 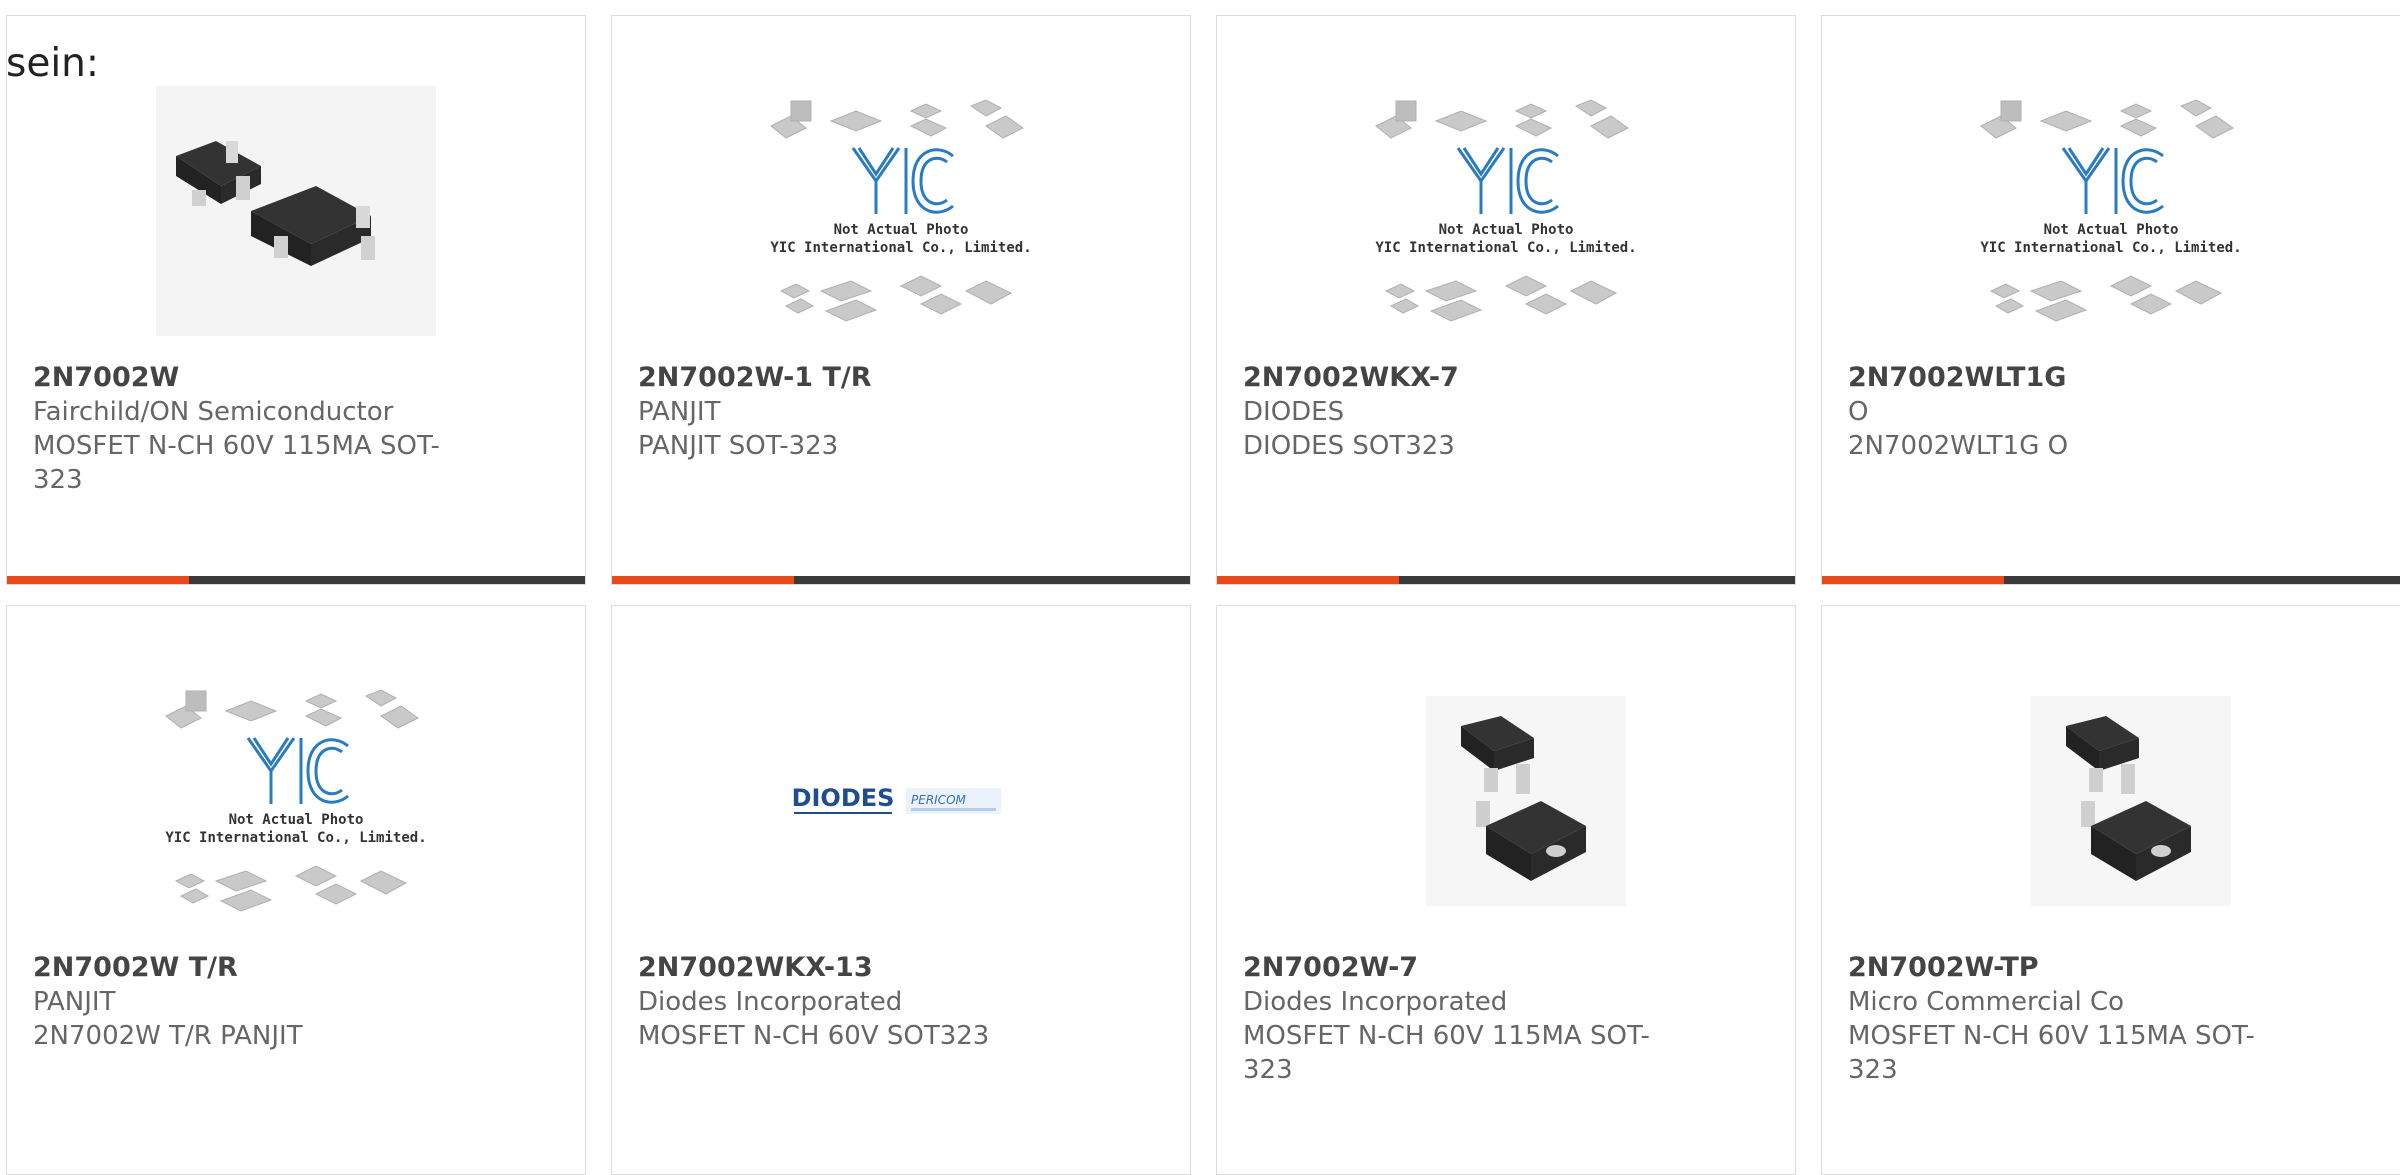 What do you see at coordinates (896, 799) in the screenshot?
I see `diodes-logo-image: DIODES PERICOM` at bounding box center [896, 799].